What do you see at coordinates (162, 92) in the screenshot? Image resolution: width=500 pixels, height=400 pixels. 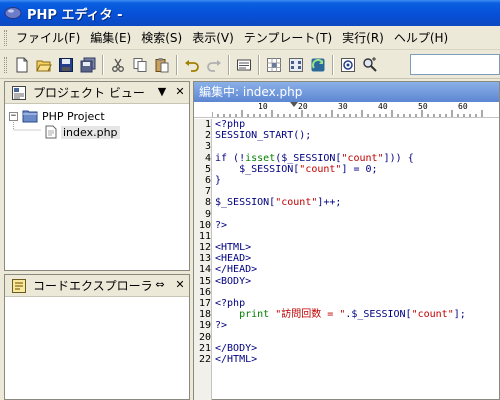 I see `panel-dropdown-icon: ▼` at bounding box center [162, 92].